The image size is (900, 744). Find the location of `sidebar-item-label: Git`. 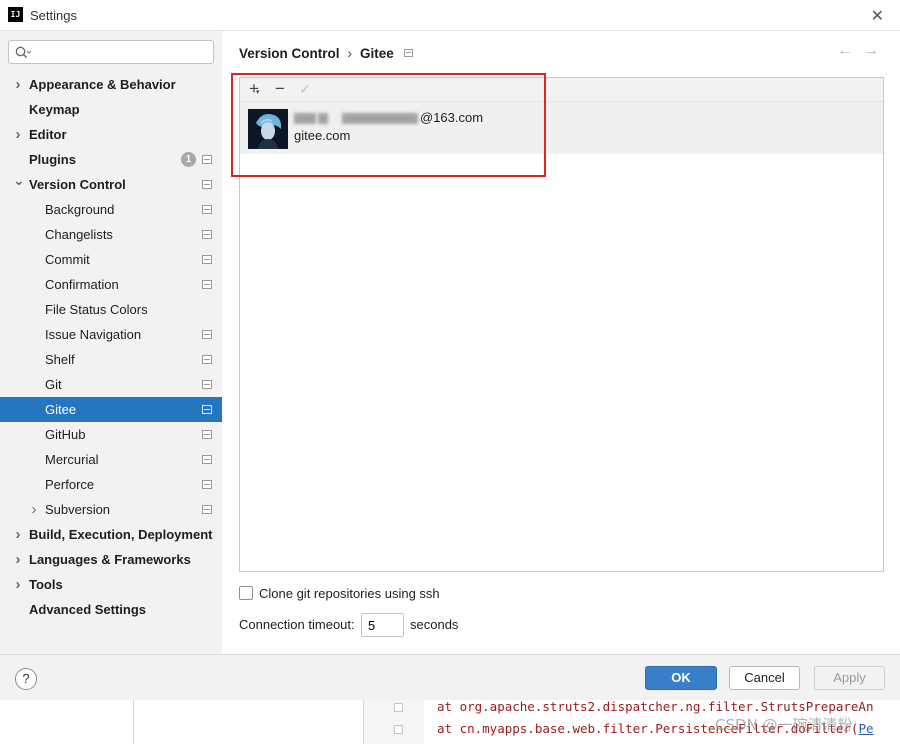

sidebar-item-label: Git is located at coordinates (53, 384).